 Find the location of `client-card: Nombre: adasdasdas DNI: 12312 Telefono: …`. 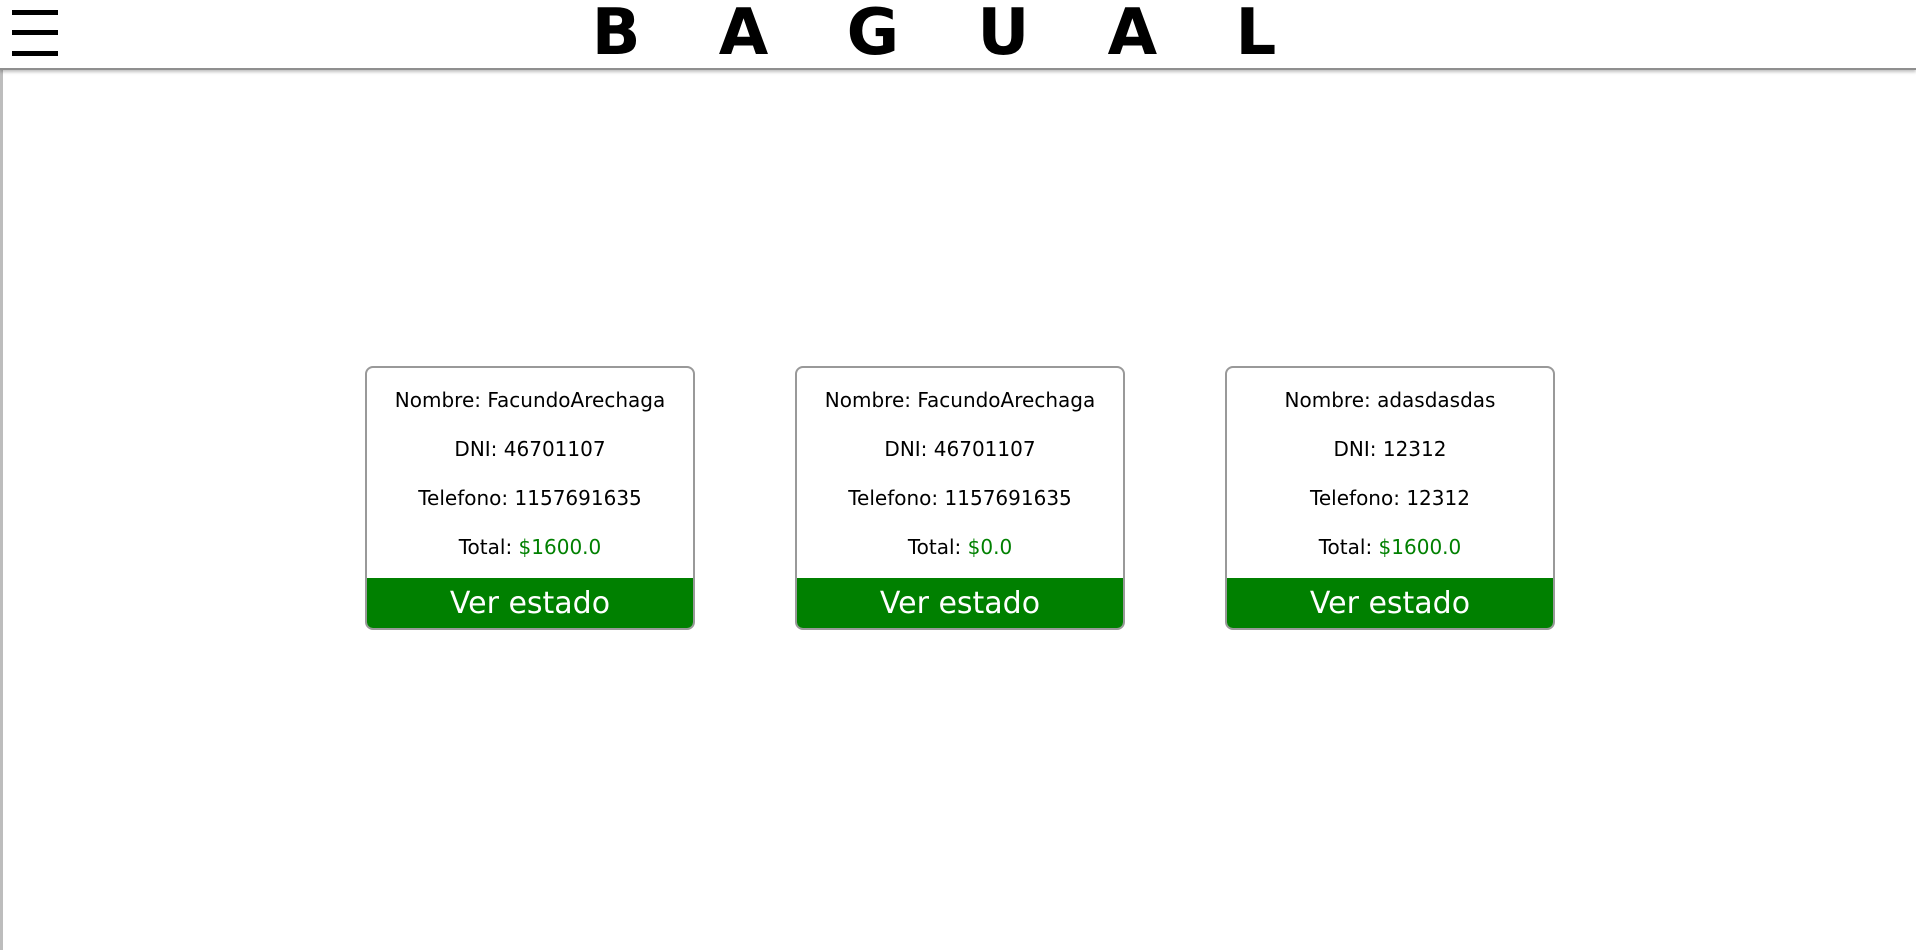

client-card: Nombre: adasdasdas DNI: 12312 Telefono: … is located at coordinates (1390, 498).